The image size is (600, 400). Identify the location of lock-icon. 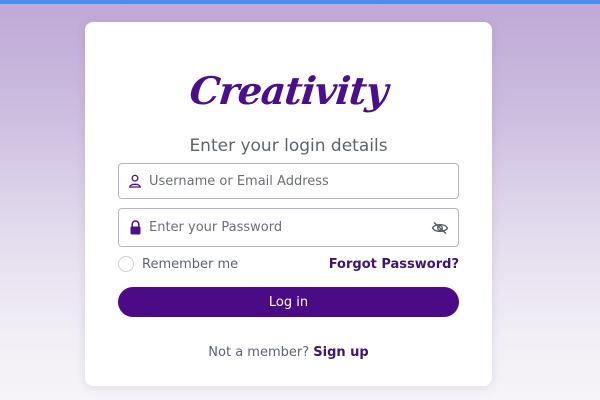
(134, 227).